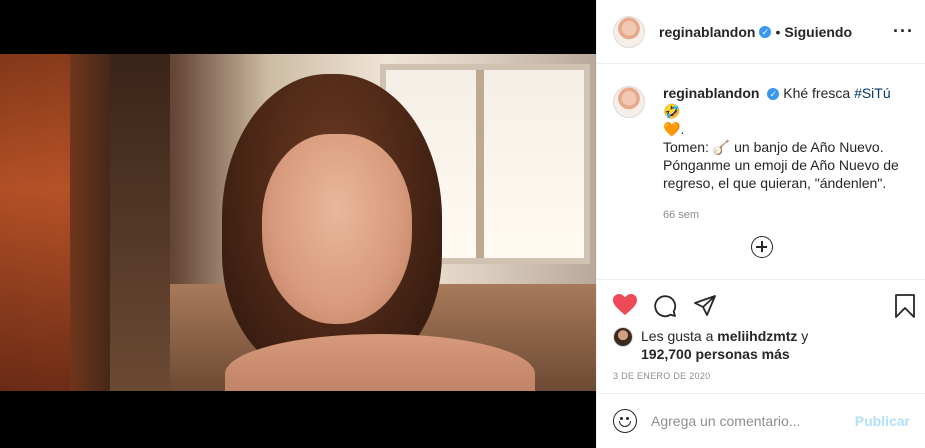  Describe the element at coordinates (661, 376) in the screenshot. I see `post-date: 3 DE ENERO DE 2020` at that location.